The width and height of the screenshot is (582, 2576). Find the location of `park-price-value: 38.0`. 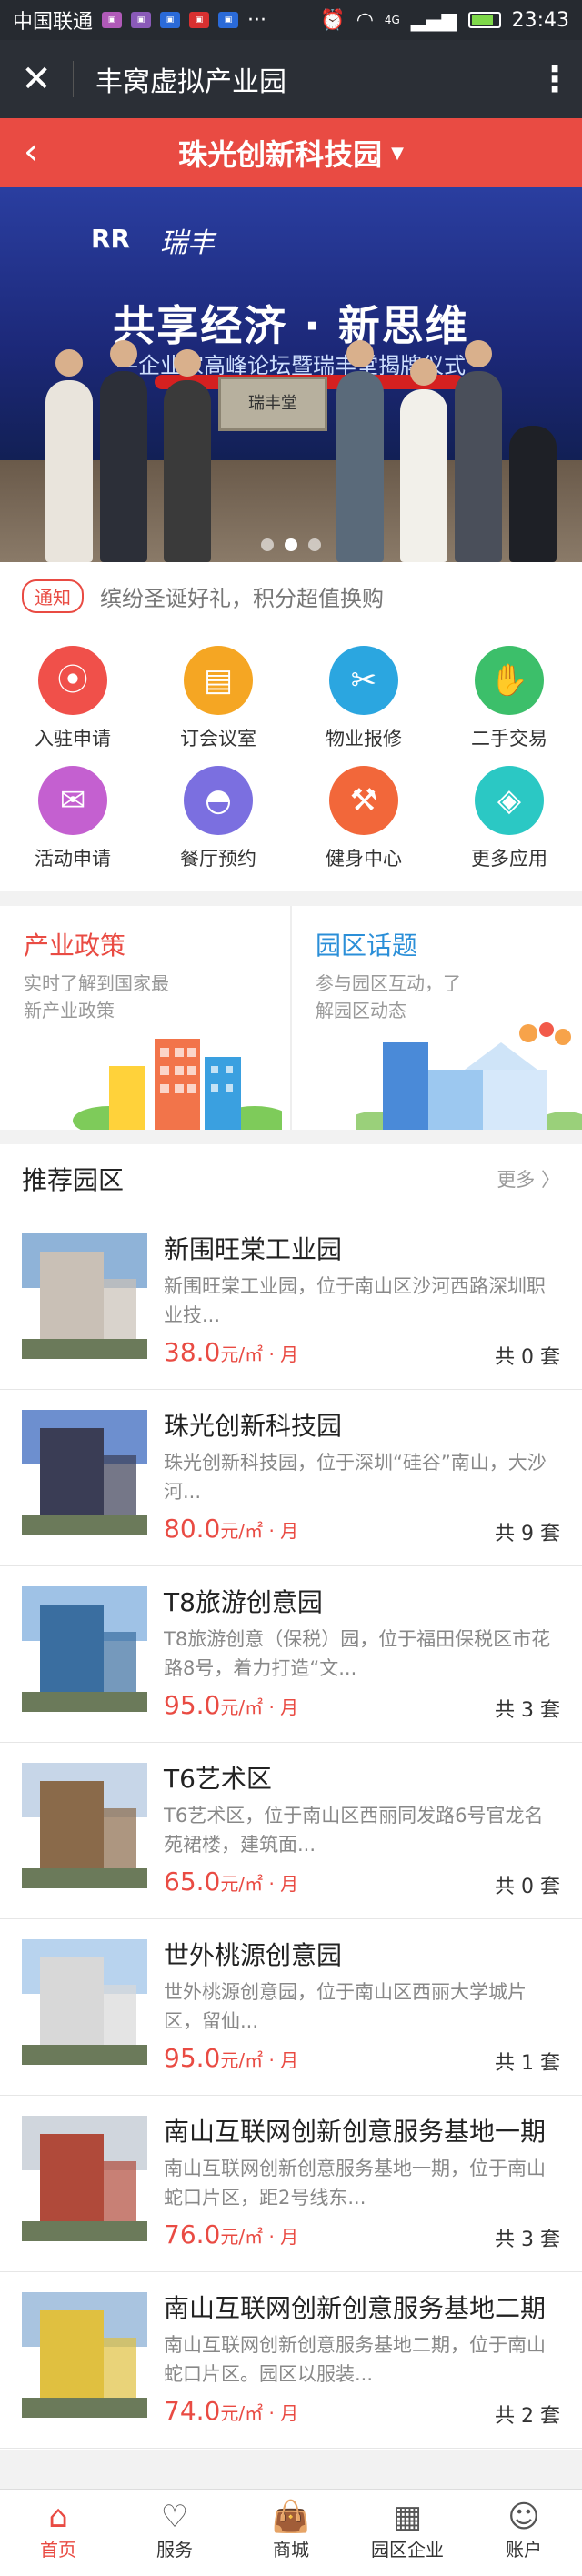

park-price-value: 38.0 is located at coordinates (193, 1352).